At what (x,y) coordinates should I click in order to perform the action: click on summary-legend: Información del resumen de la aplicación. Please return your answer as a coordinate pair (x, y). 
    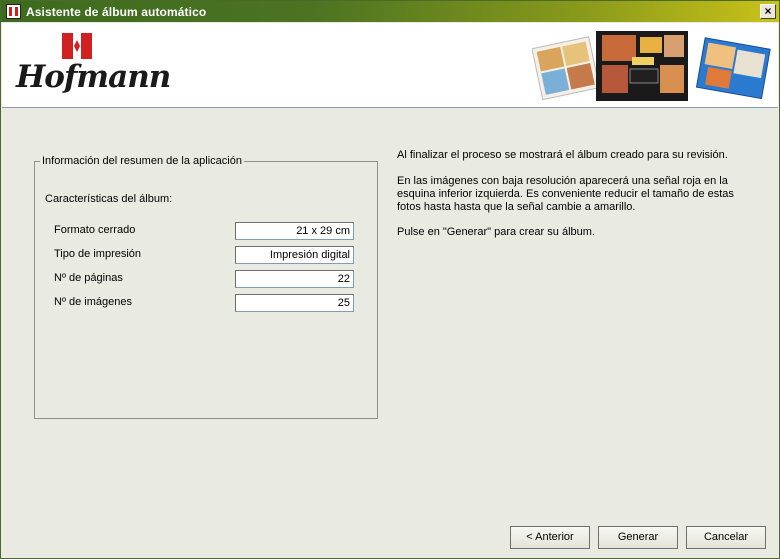
    Looking at the image, I should click on (142, 161).